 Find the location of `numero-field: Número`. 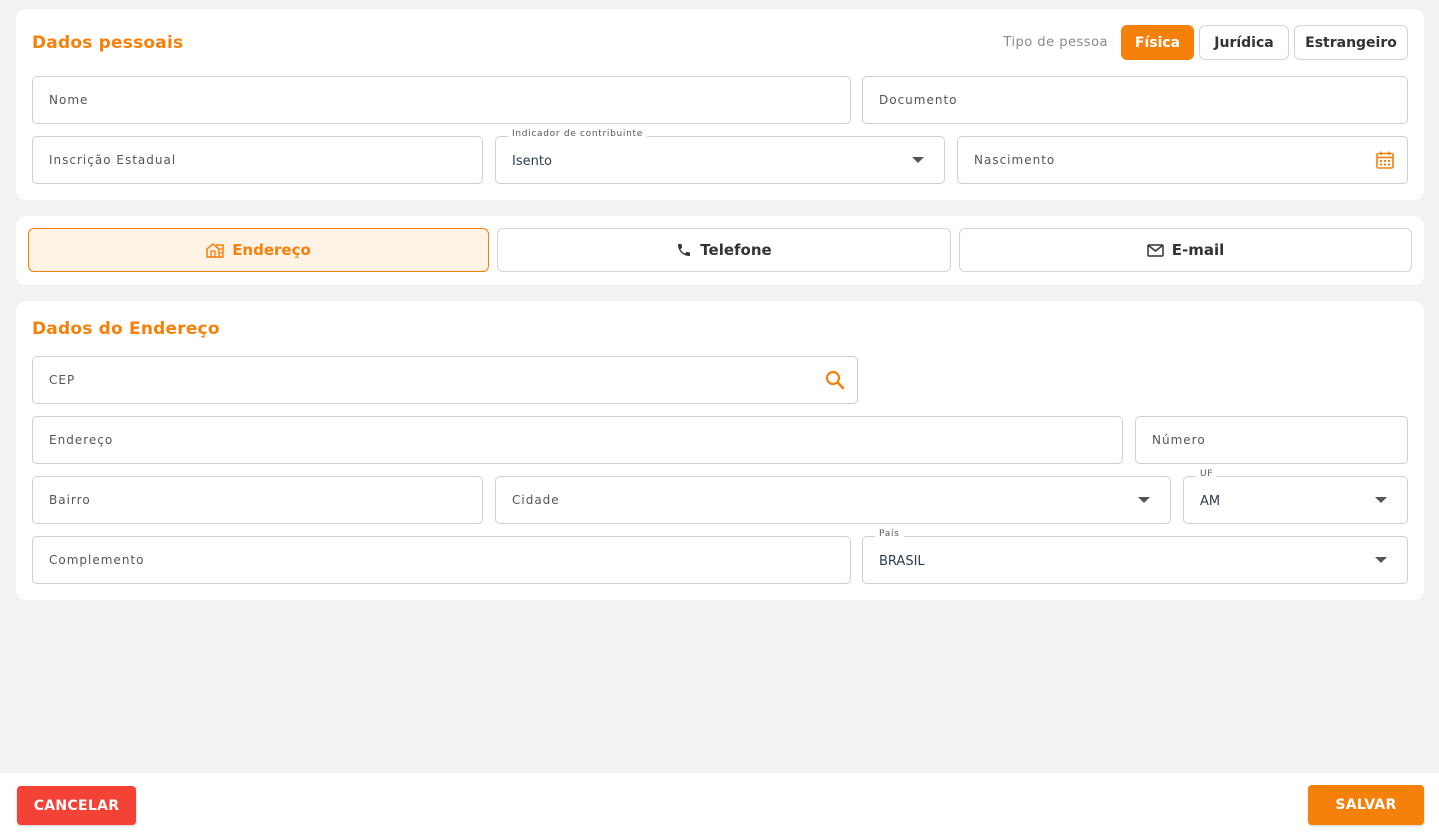

numero-field: Número is located at coordinates (1271, 440).